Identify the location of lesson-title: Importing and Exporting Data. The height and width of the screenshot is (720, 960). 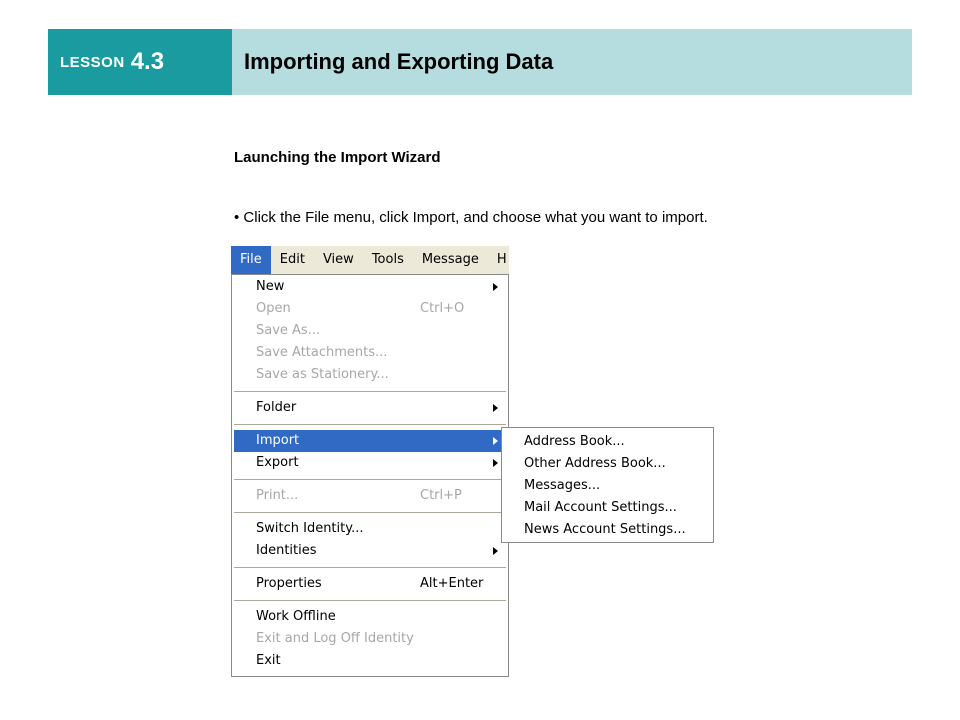
(399, 61).